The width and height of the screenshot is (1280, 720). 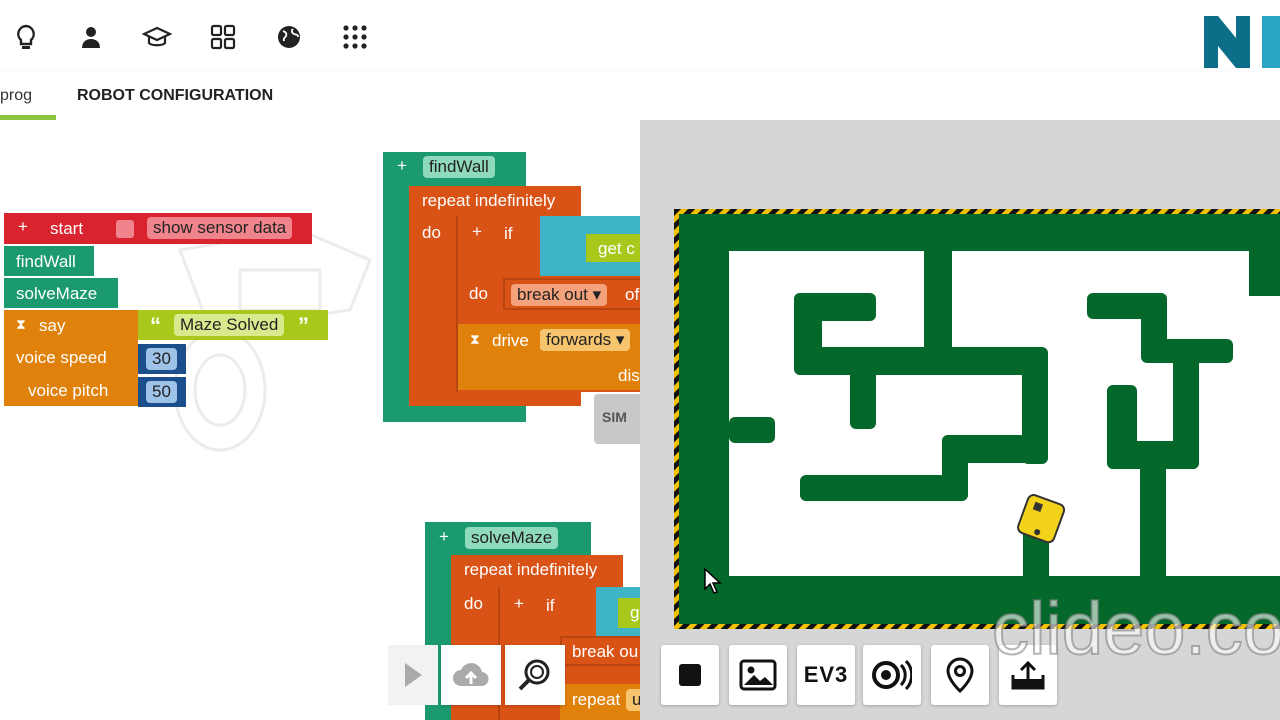 I want to click on image-icon, so click(x=758, y=675).